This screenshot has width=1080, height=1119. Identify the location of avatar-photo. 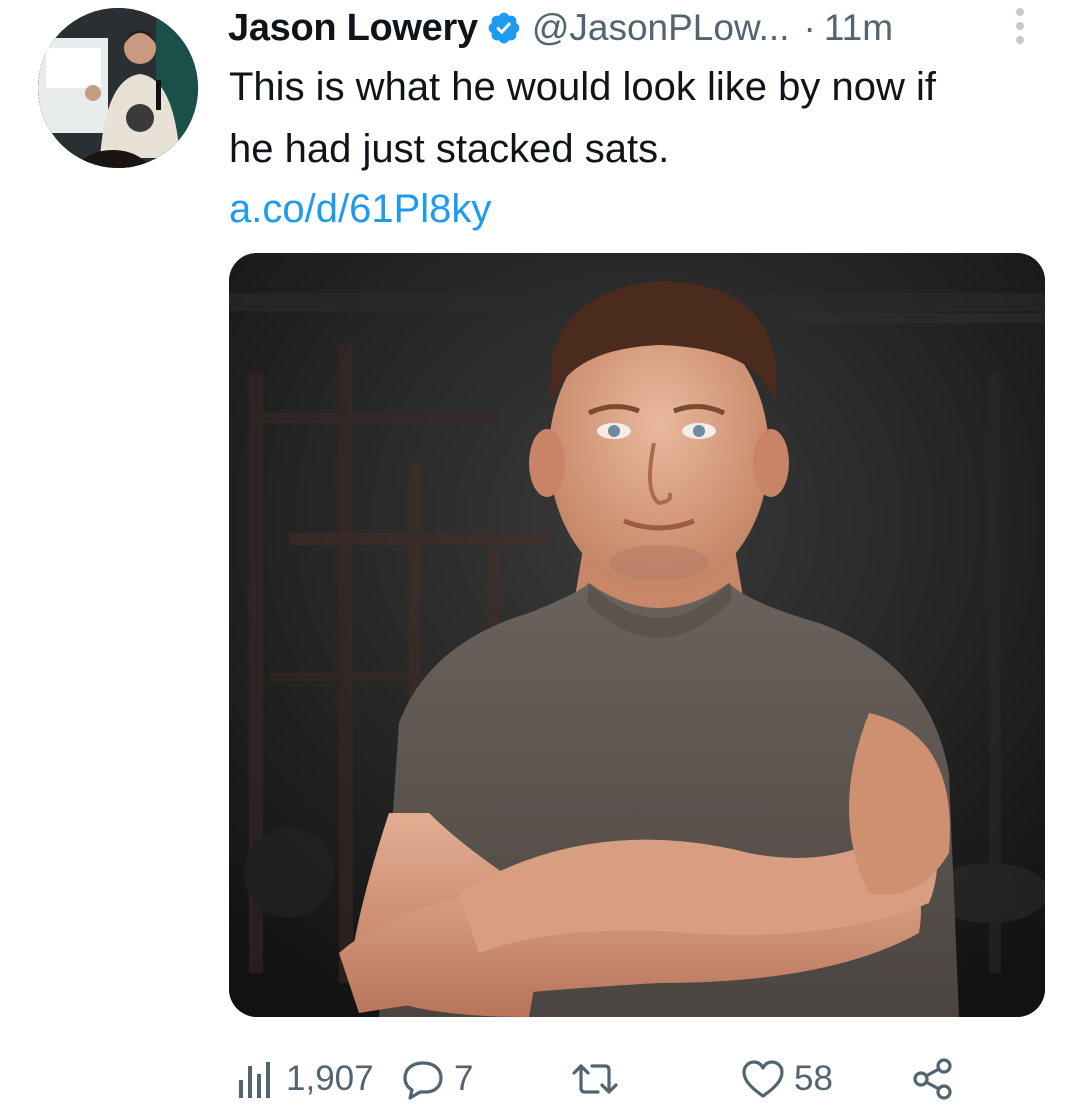
(118, 88).